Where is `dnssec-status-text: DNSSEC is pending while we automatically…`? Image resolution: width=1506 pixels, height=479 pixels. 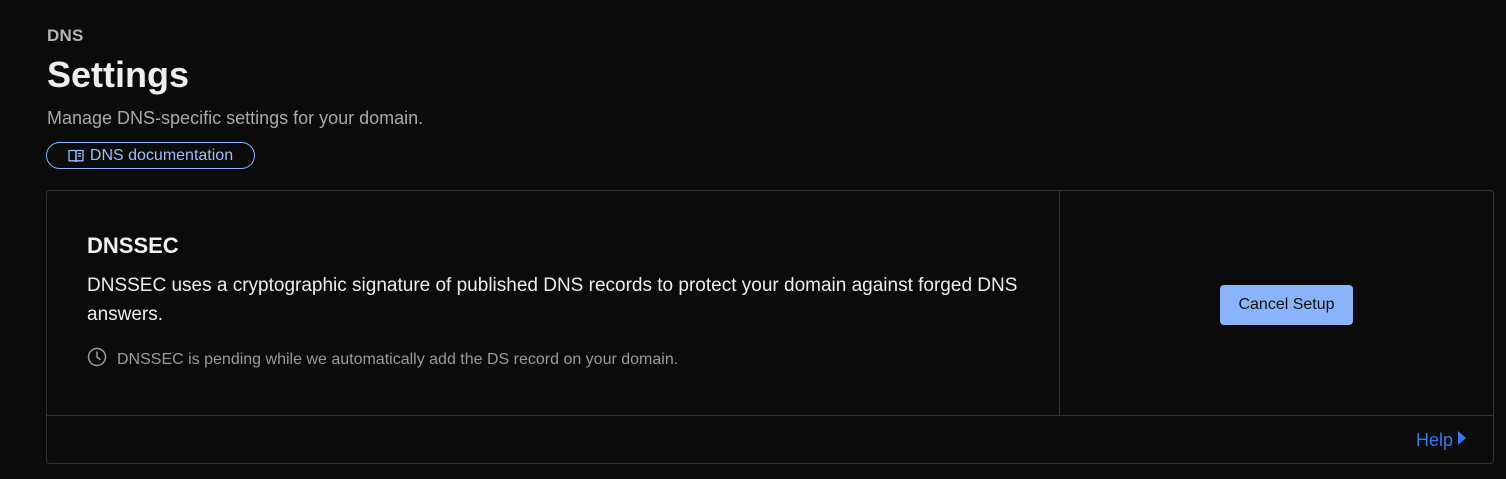
dnssec-status-text: DNSSEC is pending while we automatically… is located at coordinates (398, 359).